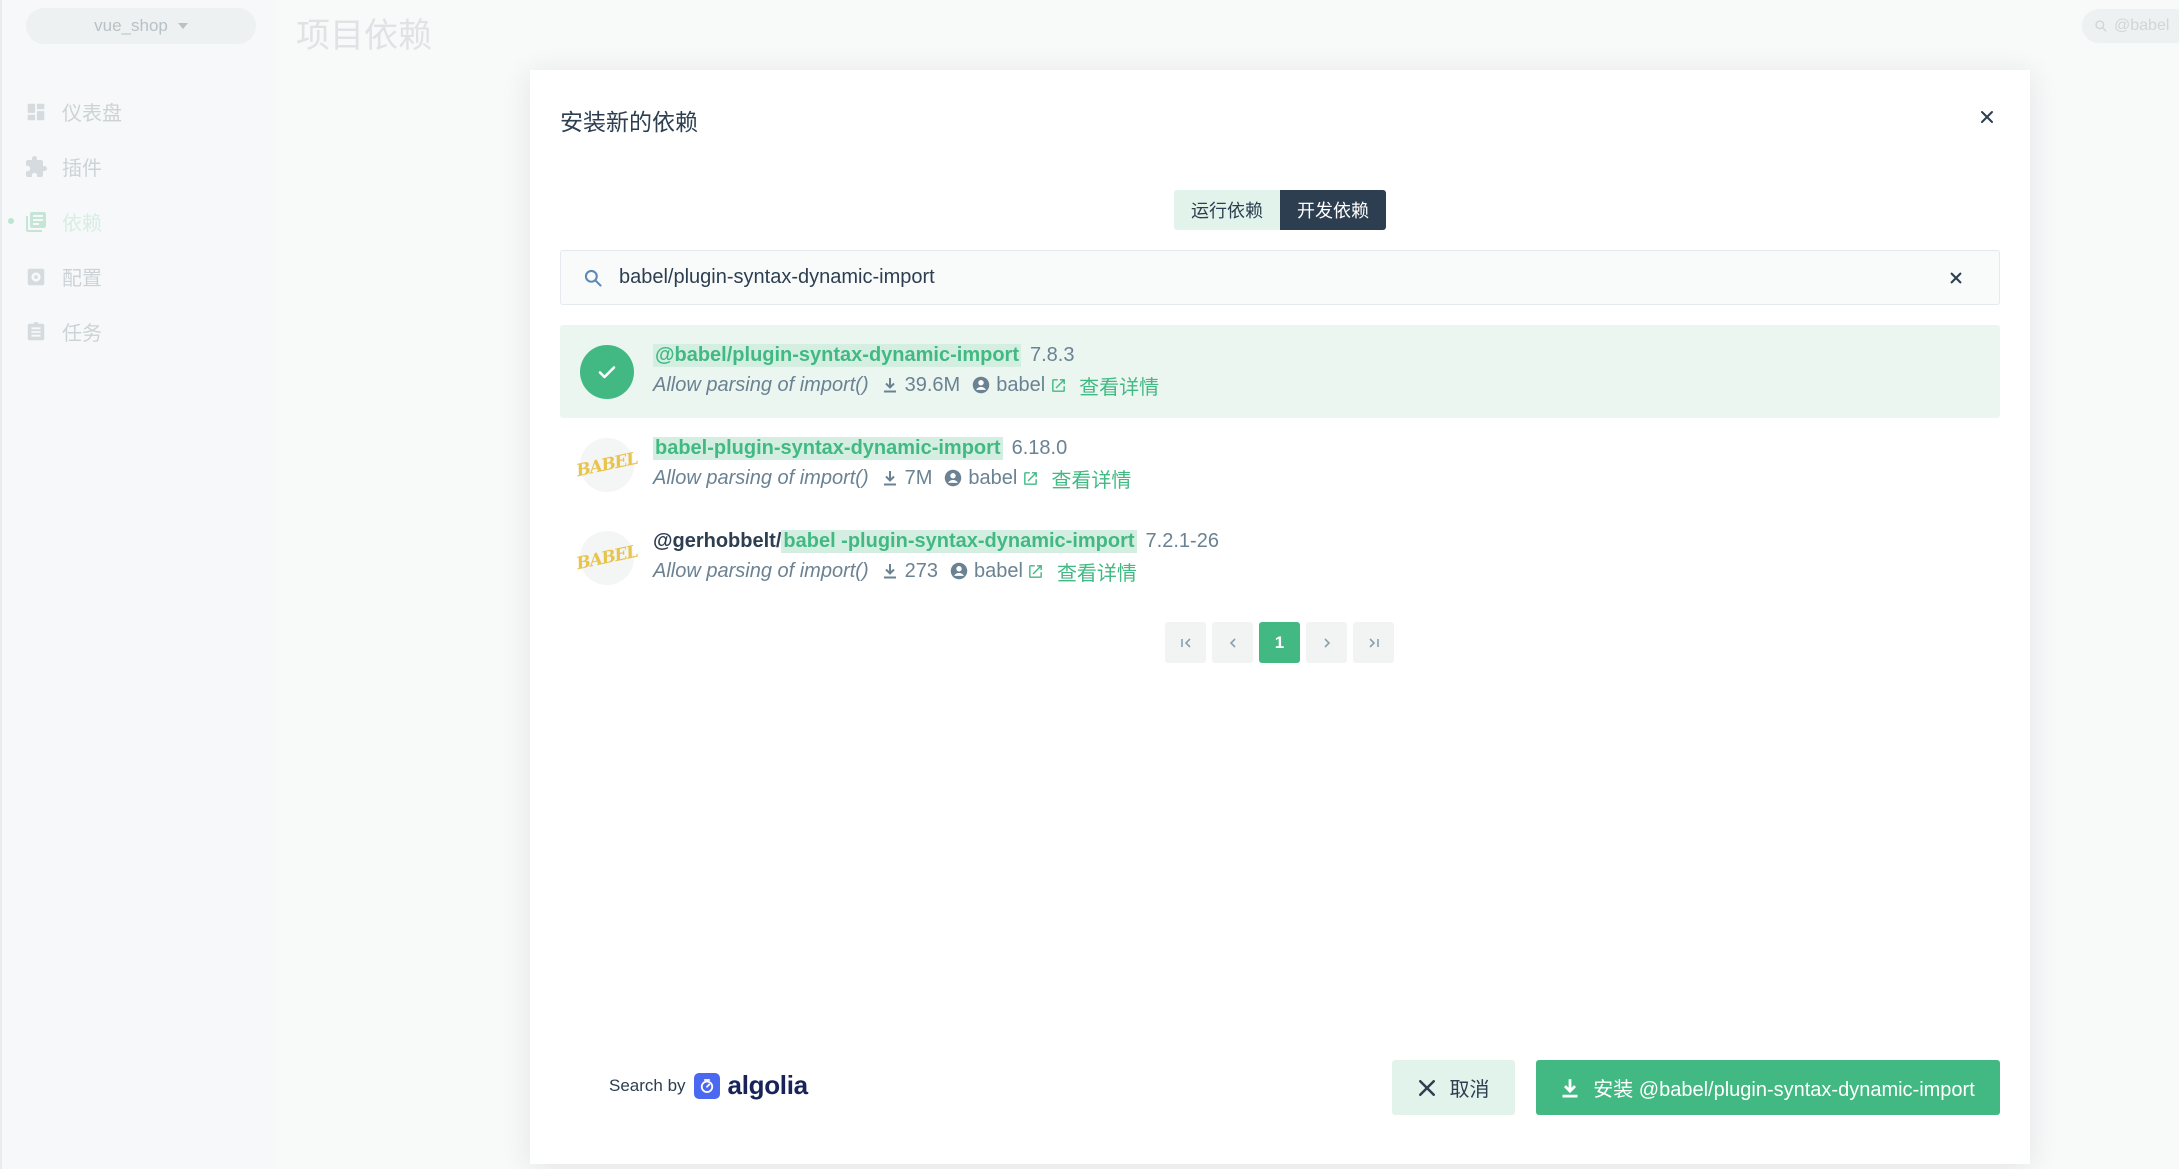 The image size is (2179, 1169). I want to click on algolia-logo-icon, so click(706, 1085).